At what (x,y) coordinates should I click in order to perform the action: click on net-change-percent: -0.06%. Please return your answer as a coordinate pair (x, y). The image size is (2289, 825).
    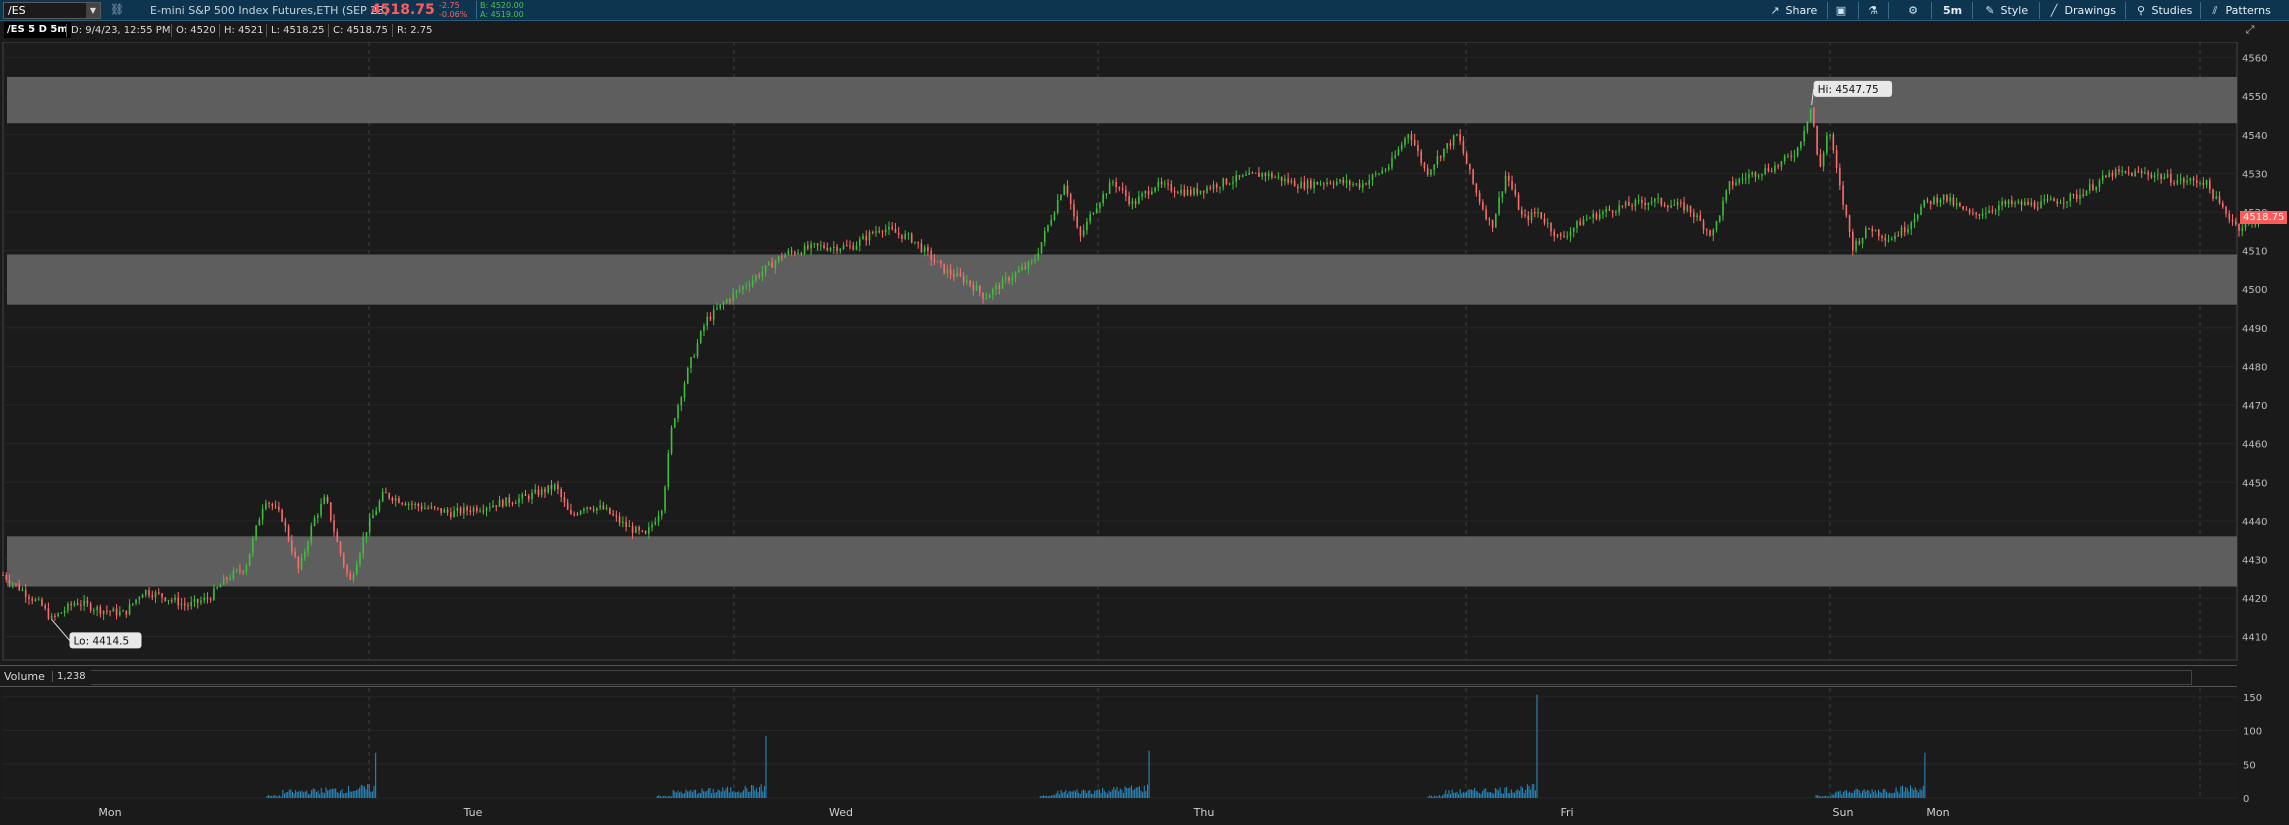
    Looking at the image, I should click on (453, 14).